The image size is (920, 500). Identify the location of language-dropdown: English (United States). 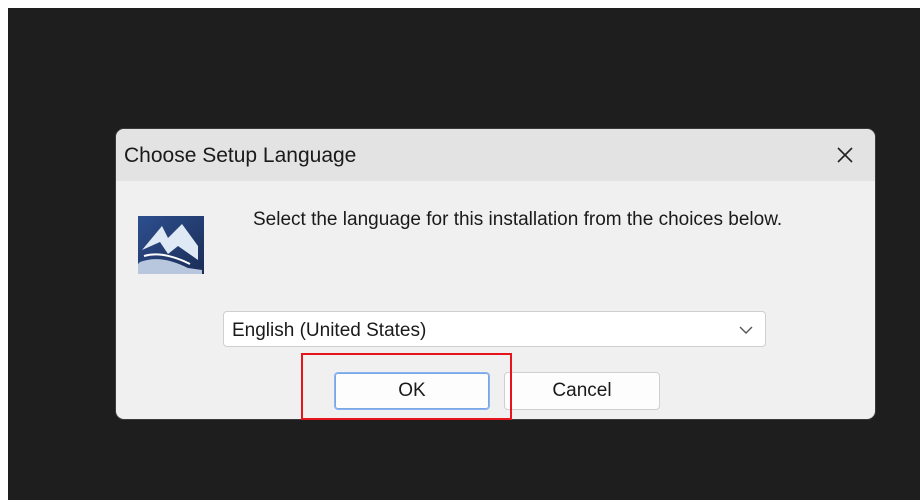
(494, 329).